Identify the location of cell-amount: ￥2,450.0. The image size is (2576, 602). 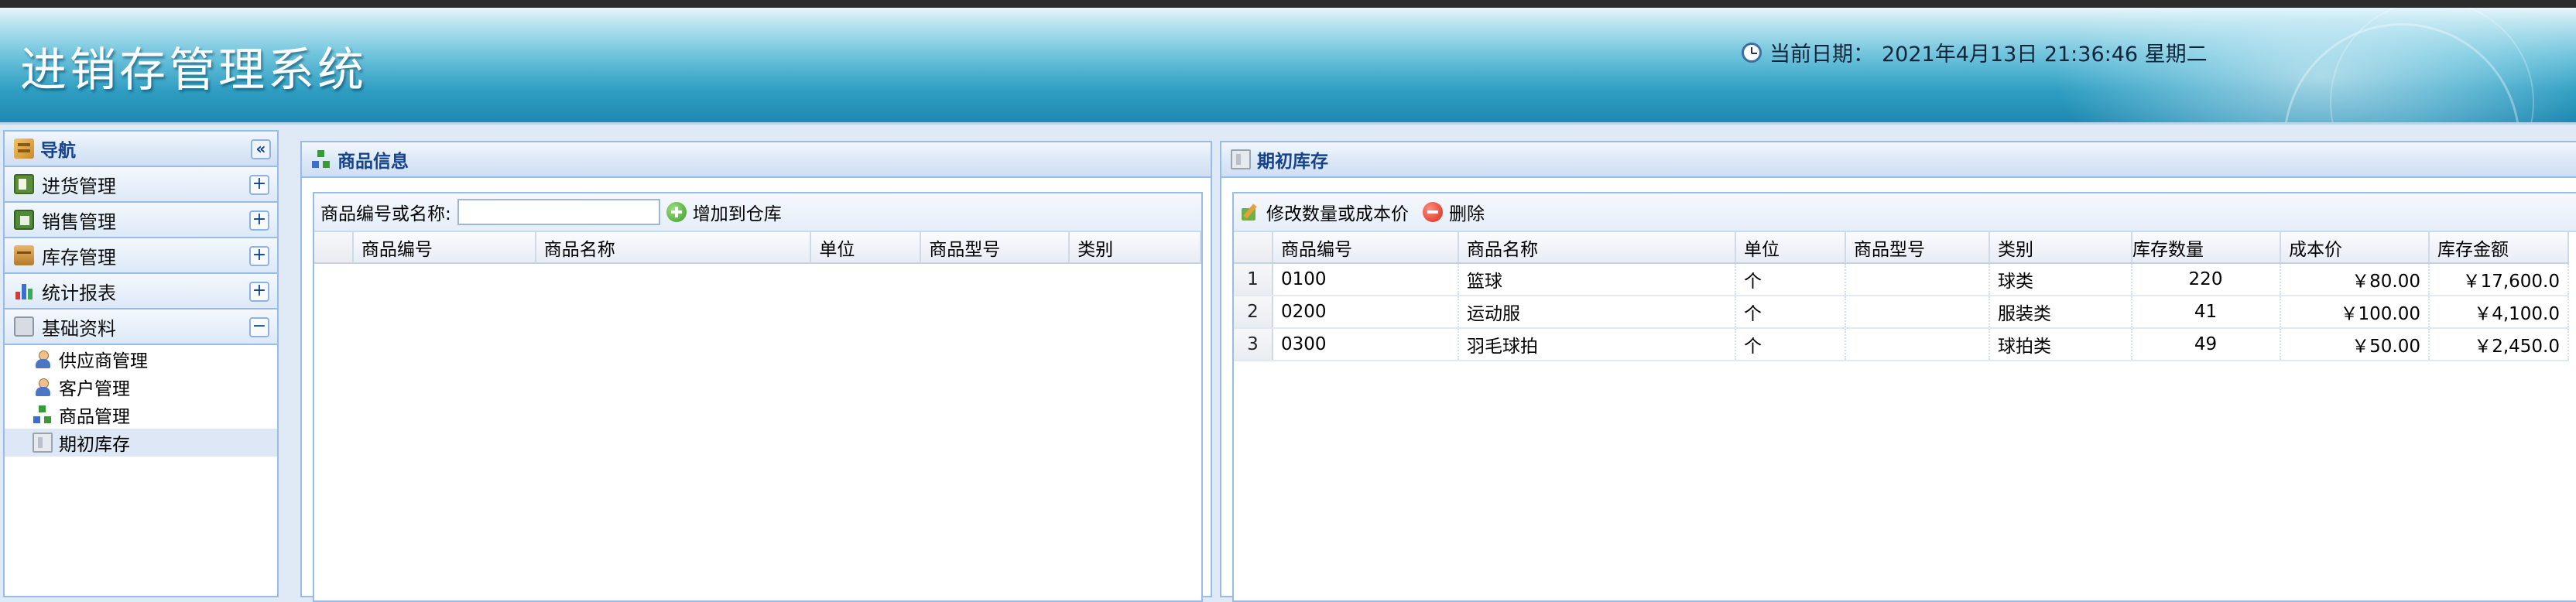
(2499, 344).